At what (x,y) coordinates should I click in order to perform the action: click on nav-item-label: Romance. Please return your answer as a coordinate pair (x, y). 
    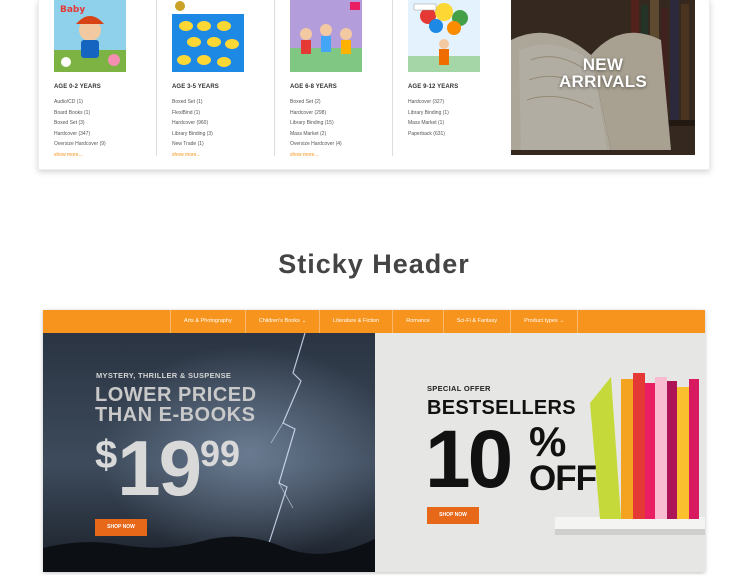
    Looking at the image, I should click on (418, 321).